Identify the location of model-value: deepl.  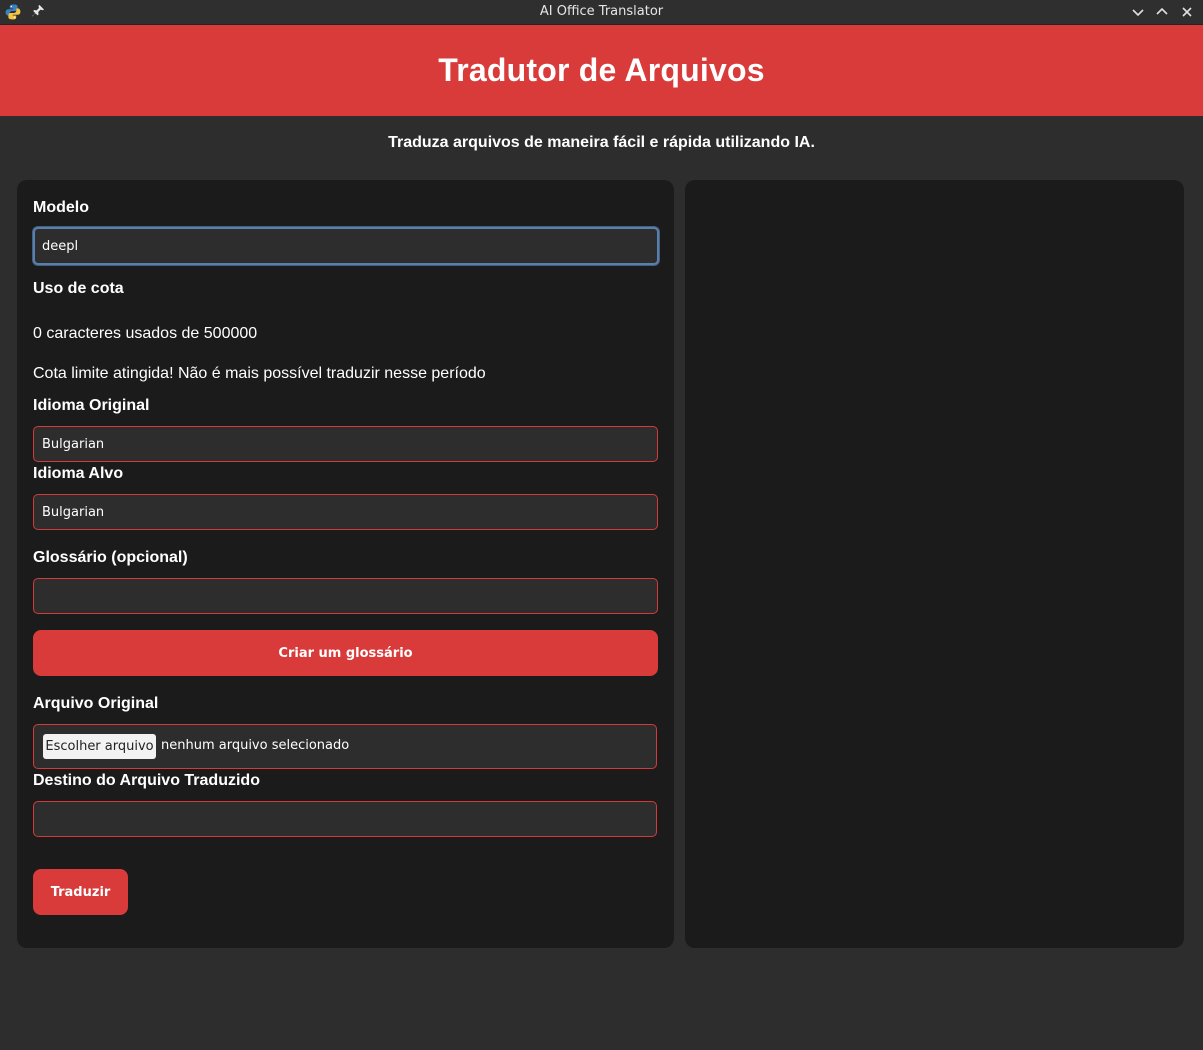
(60, 246).